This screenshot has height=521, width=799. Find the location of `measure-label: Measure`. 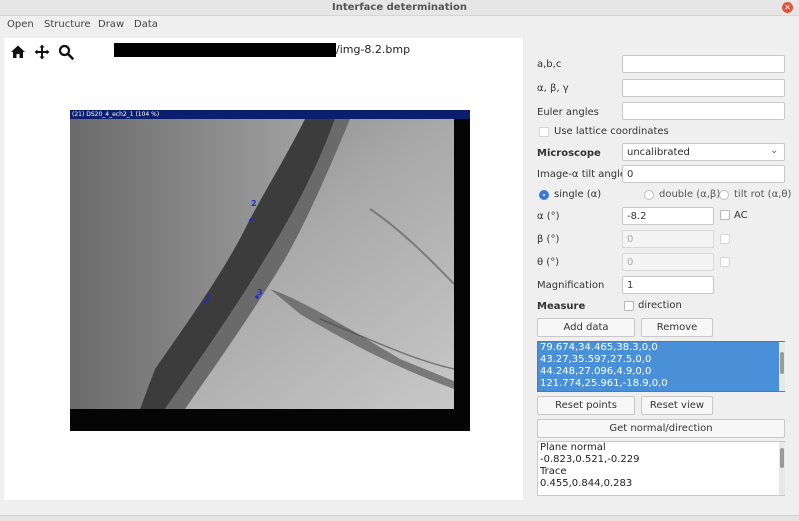

measure-label: Measure is located at coordinates (561, 306).